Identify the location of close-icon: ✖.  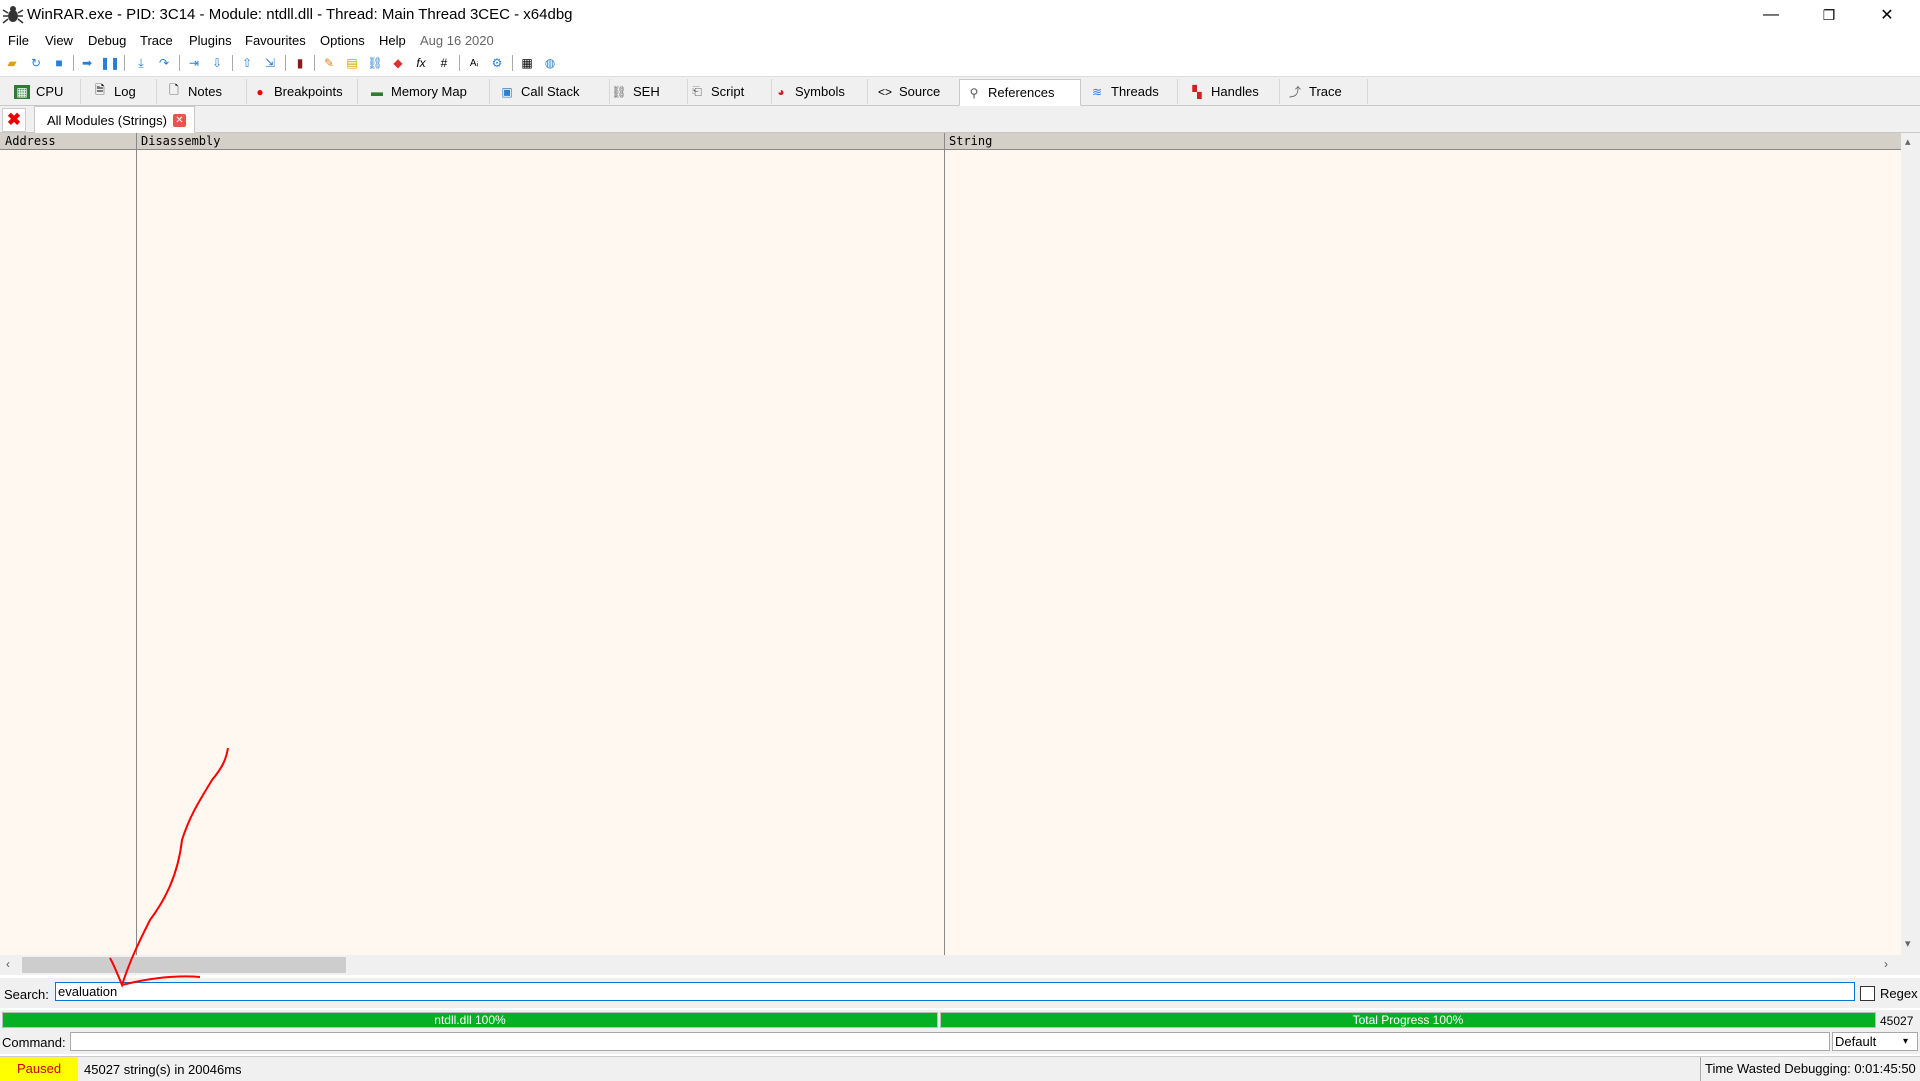
(14, 119).